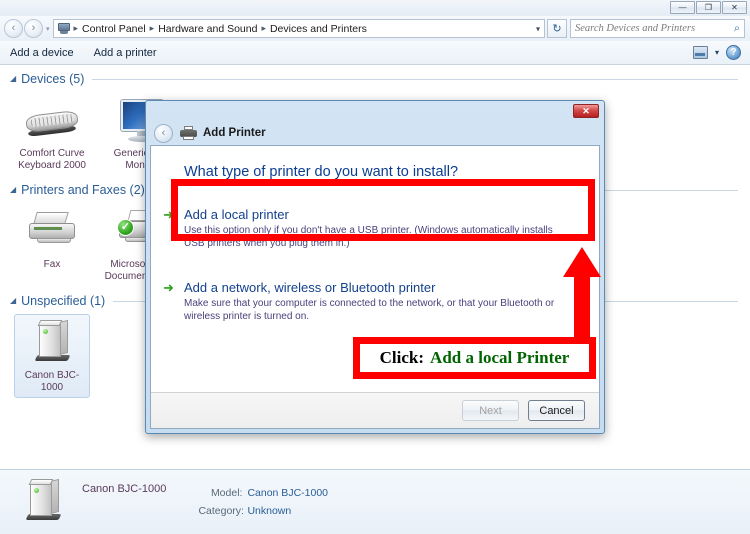  Describe the element at coordinates (221, 511) in the screenshot. I see `details-key: Category:` at that location.